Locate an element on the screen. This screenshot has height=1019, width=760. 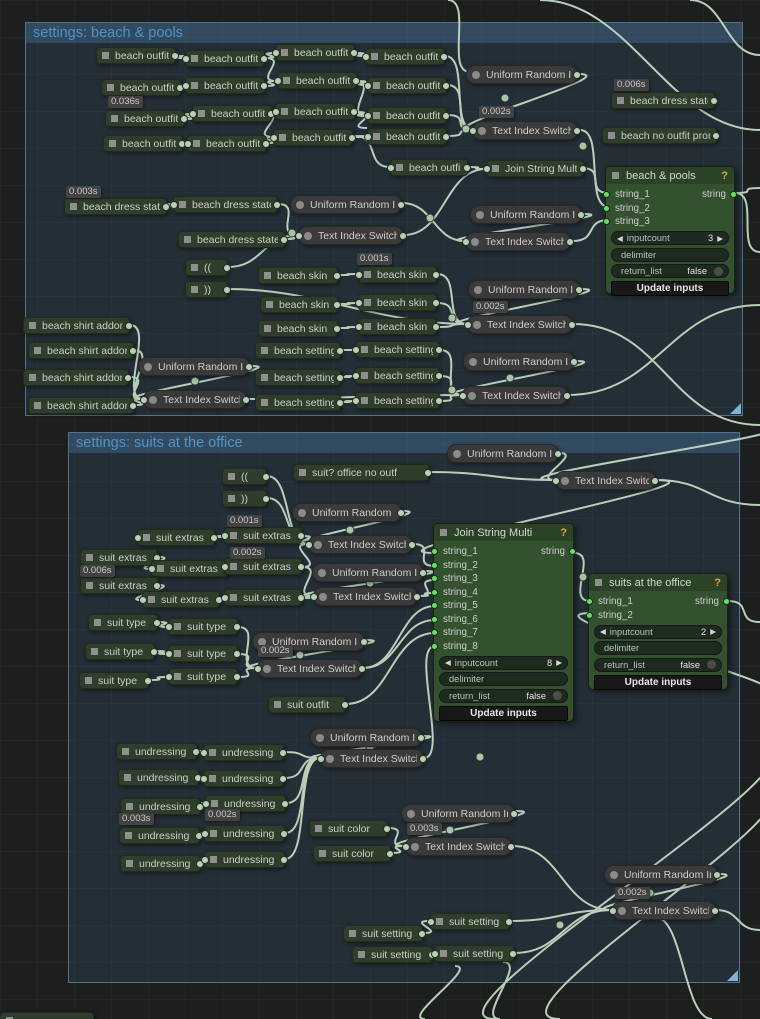
text-index-switch-node: Text Index Switch is located at coordinates (310, 668).